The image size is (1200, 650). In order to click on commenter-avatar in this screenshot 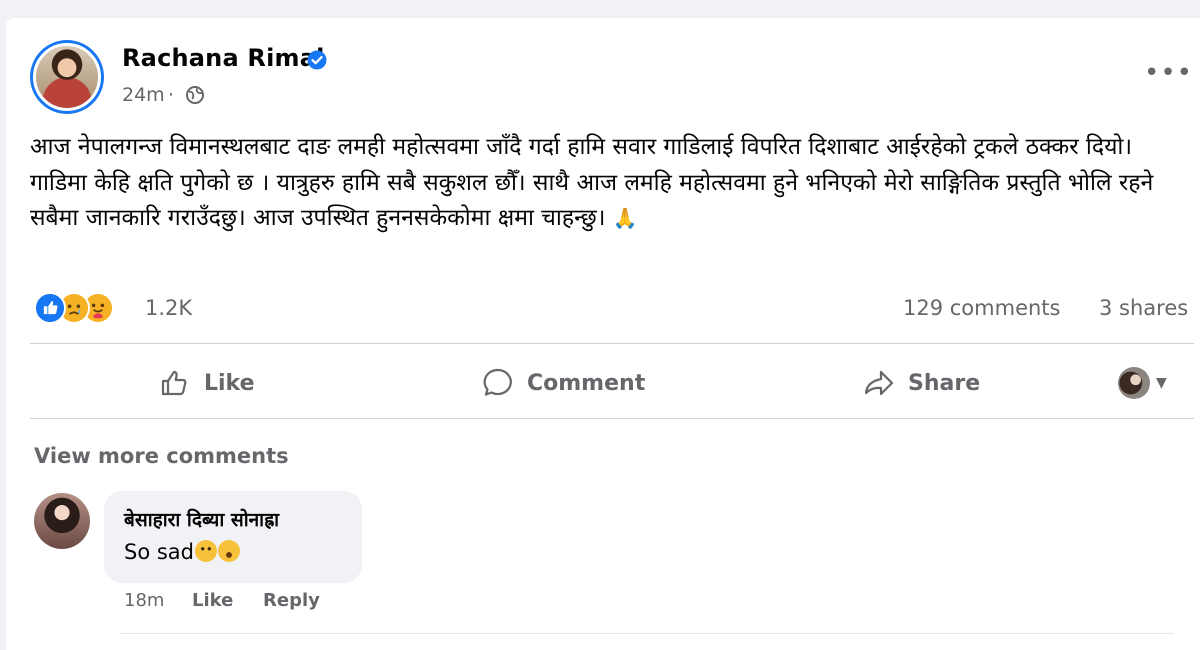, I will do `click(62, 521)`.